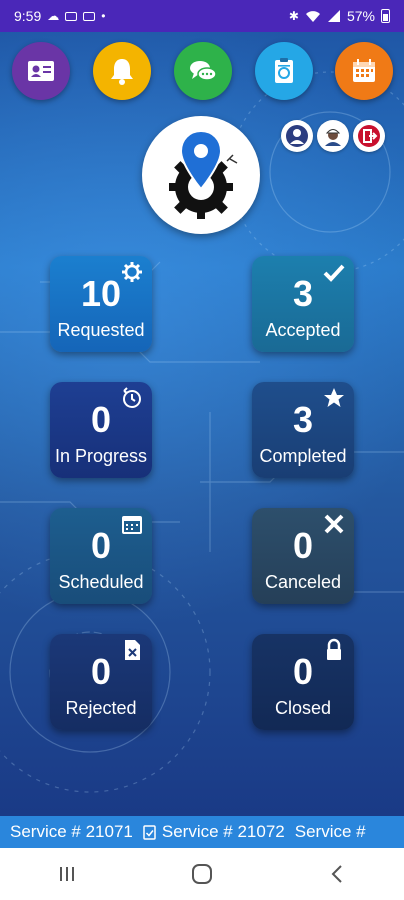 Image resolution: width=404 pixels, height=900 pixels. I want to click on accepted-count: 3, so click(303, 293).